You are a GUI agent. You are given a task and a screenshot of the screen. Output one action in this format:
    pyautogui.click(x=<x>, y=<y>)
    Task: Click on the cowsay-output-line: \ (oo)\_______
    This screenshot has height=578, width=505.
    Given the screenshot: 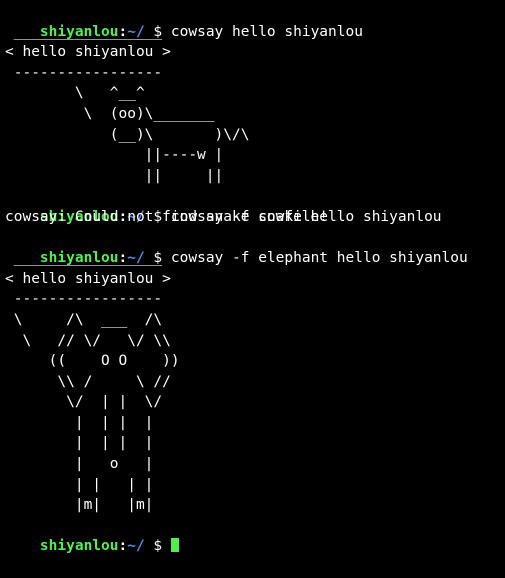 What is the action you would take?
    pyautogui.click(x=110, y=113)
    